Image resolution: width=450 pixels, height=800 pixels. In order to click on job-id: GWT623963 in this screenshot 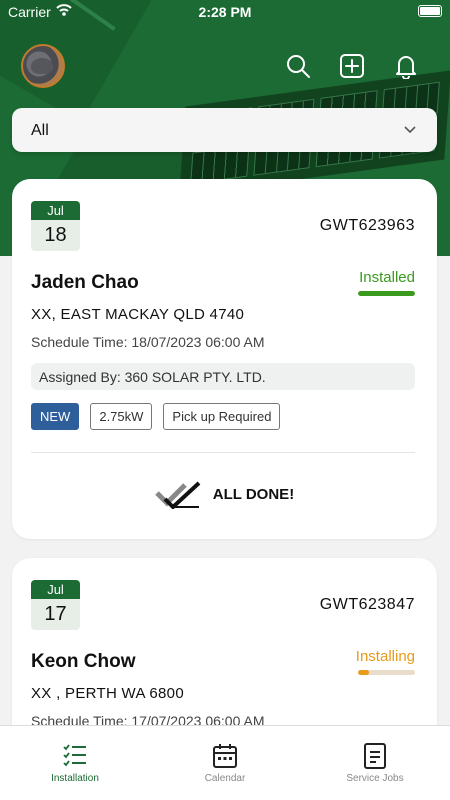, I will do `click(367, 225)`.